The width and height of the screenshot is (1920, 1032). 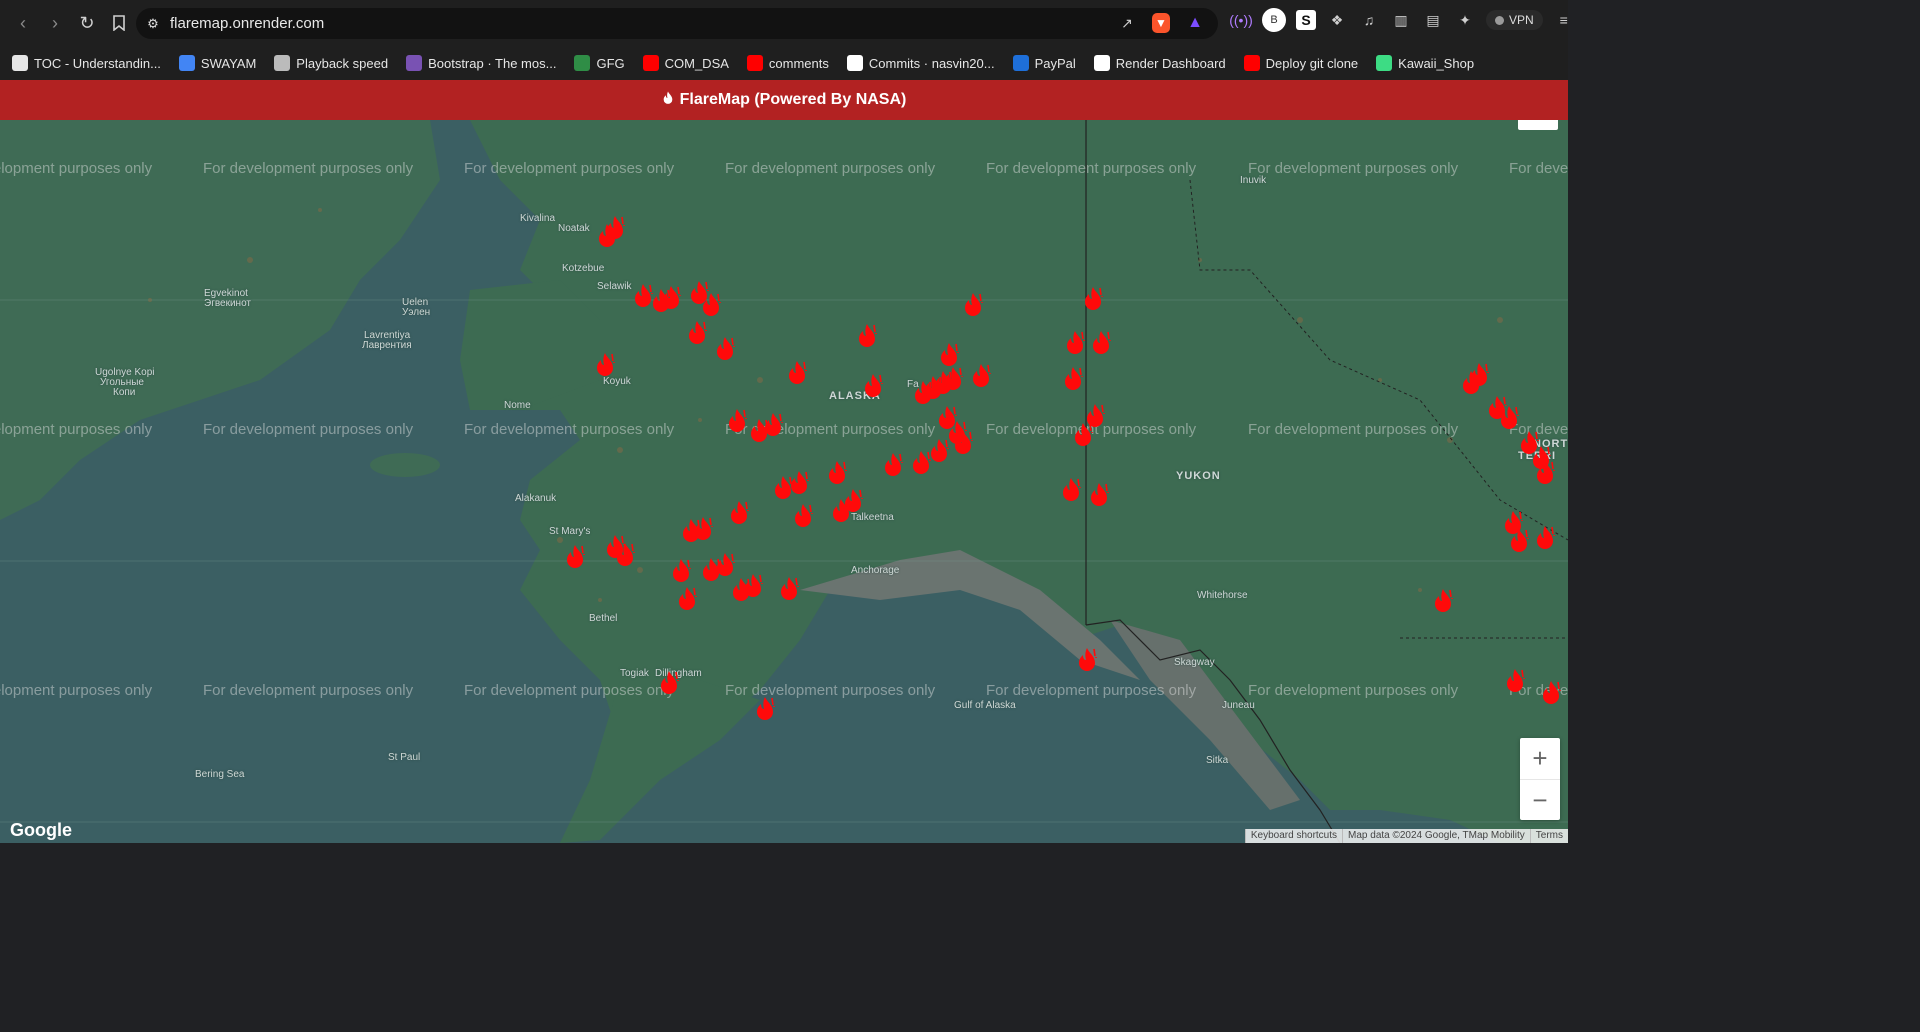 What do you see at coordinates (599, 63) in the screenshot?
I see `bookmark-item: GFG` at bounding box center [599, 63].